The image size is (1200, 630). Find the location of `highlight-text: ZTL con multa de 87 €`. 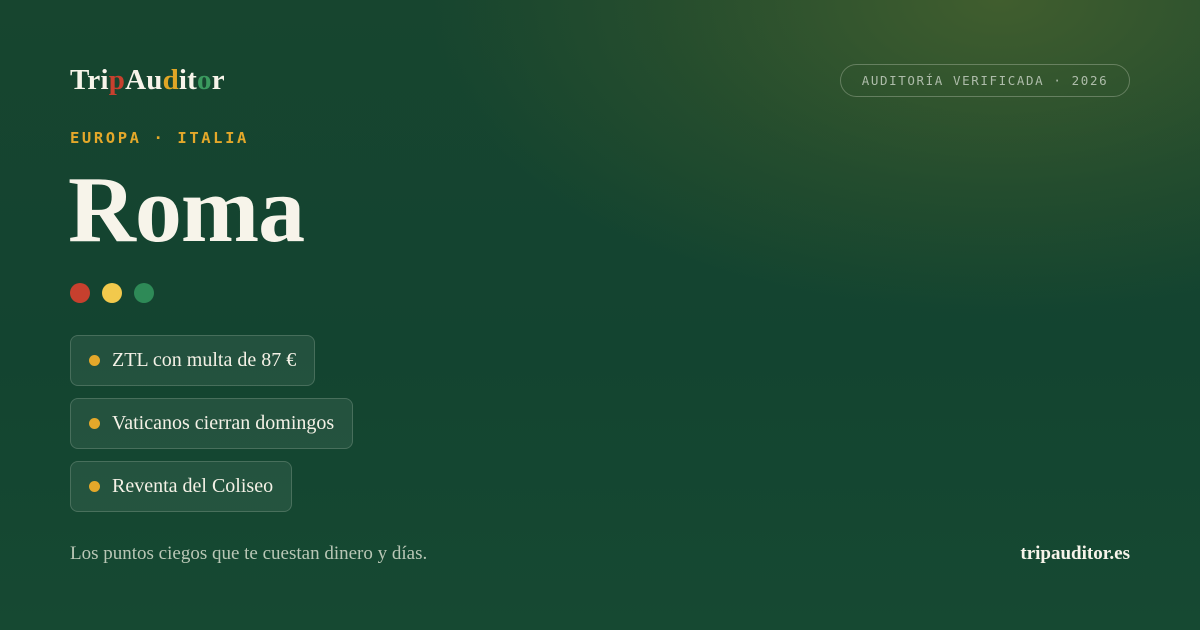

highlight-text: ZTL con multa de 87 € is located at coordinates (204, 360).